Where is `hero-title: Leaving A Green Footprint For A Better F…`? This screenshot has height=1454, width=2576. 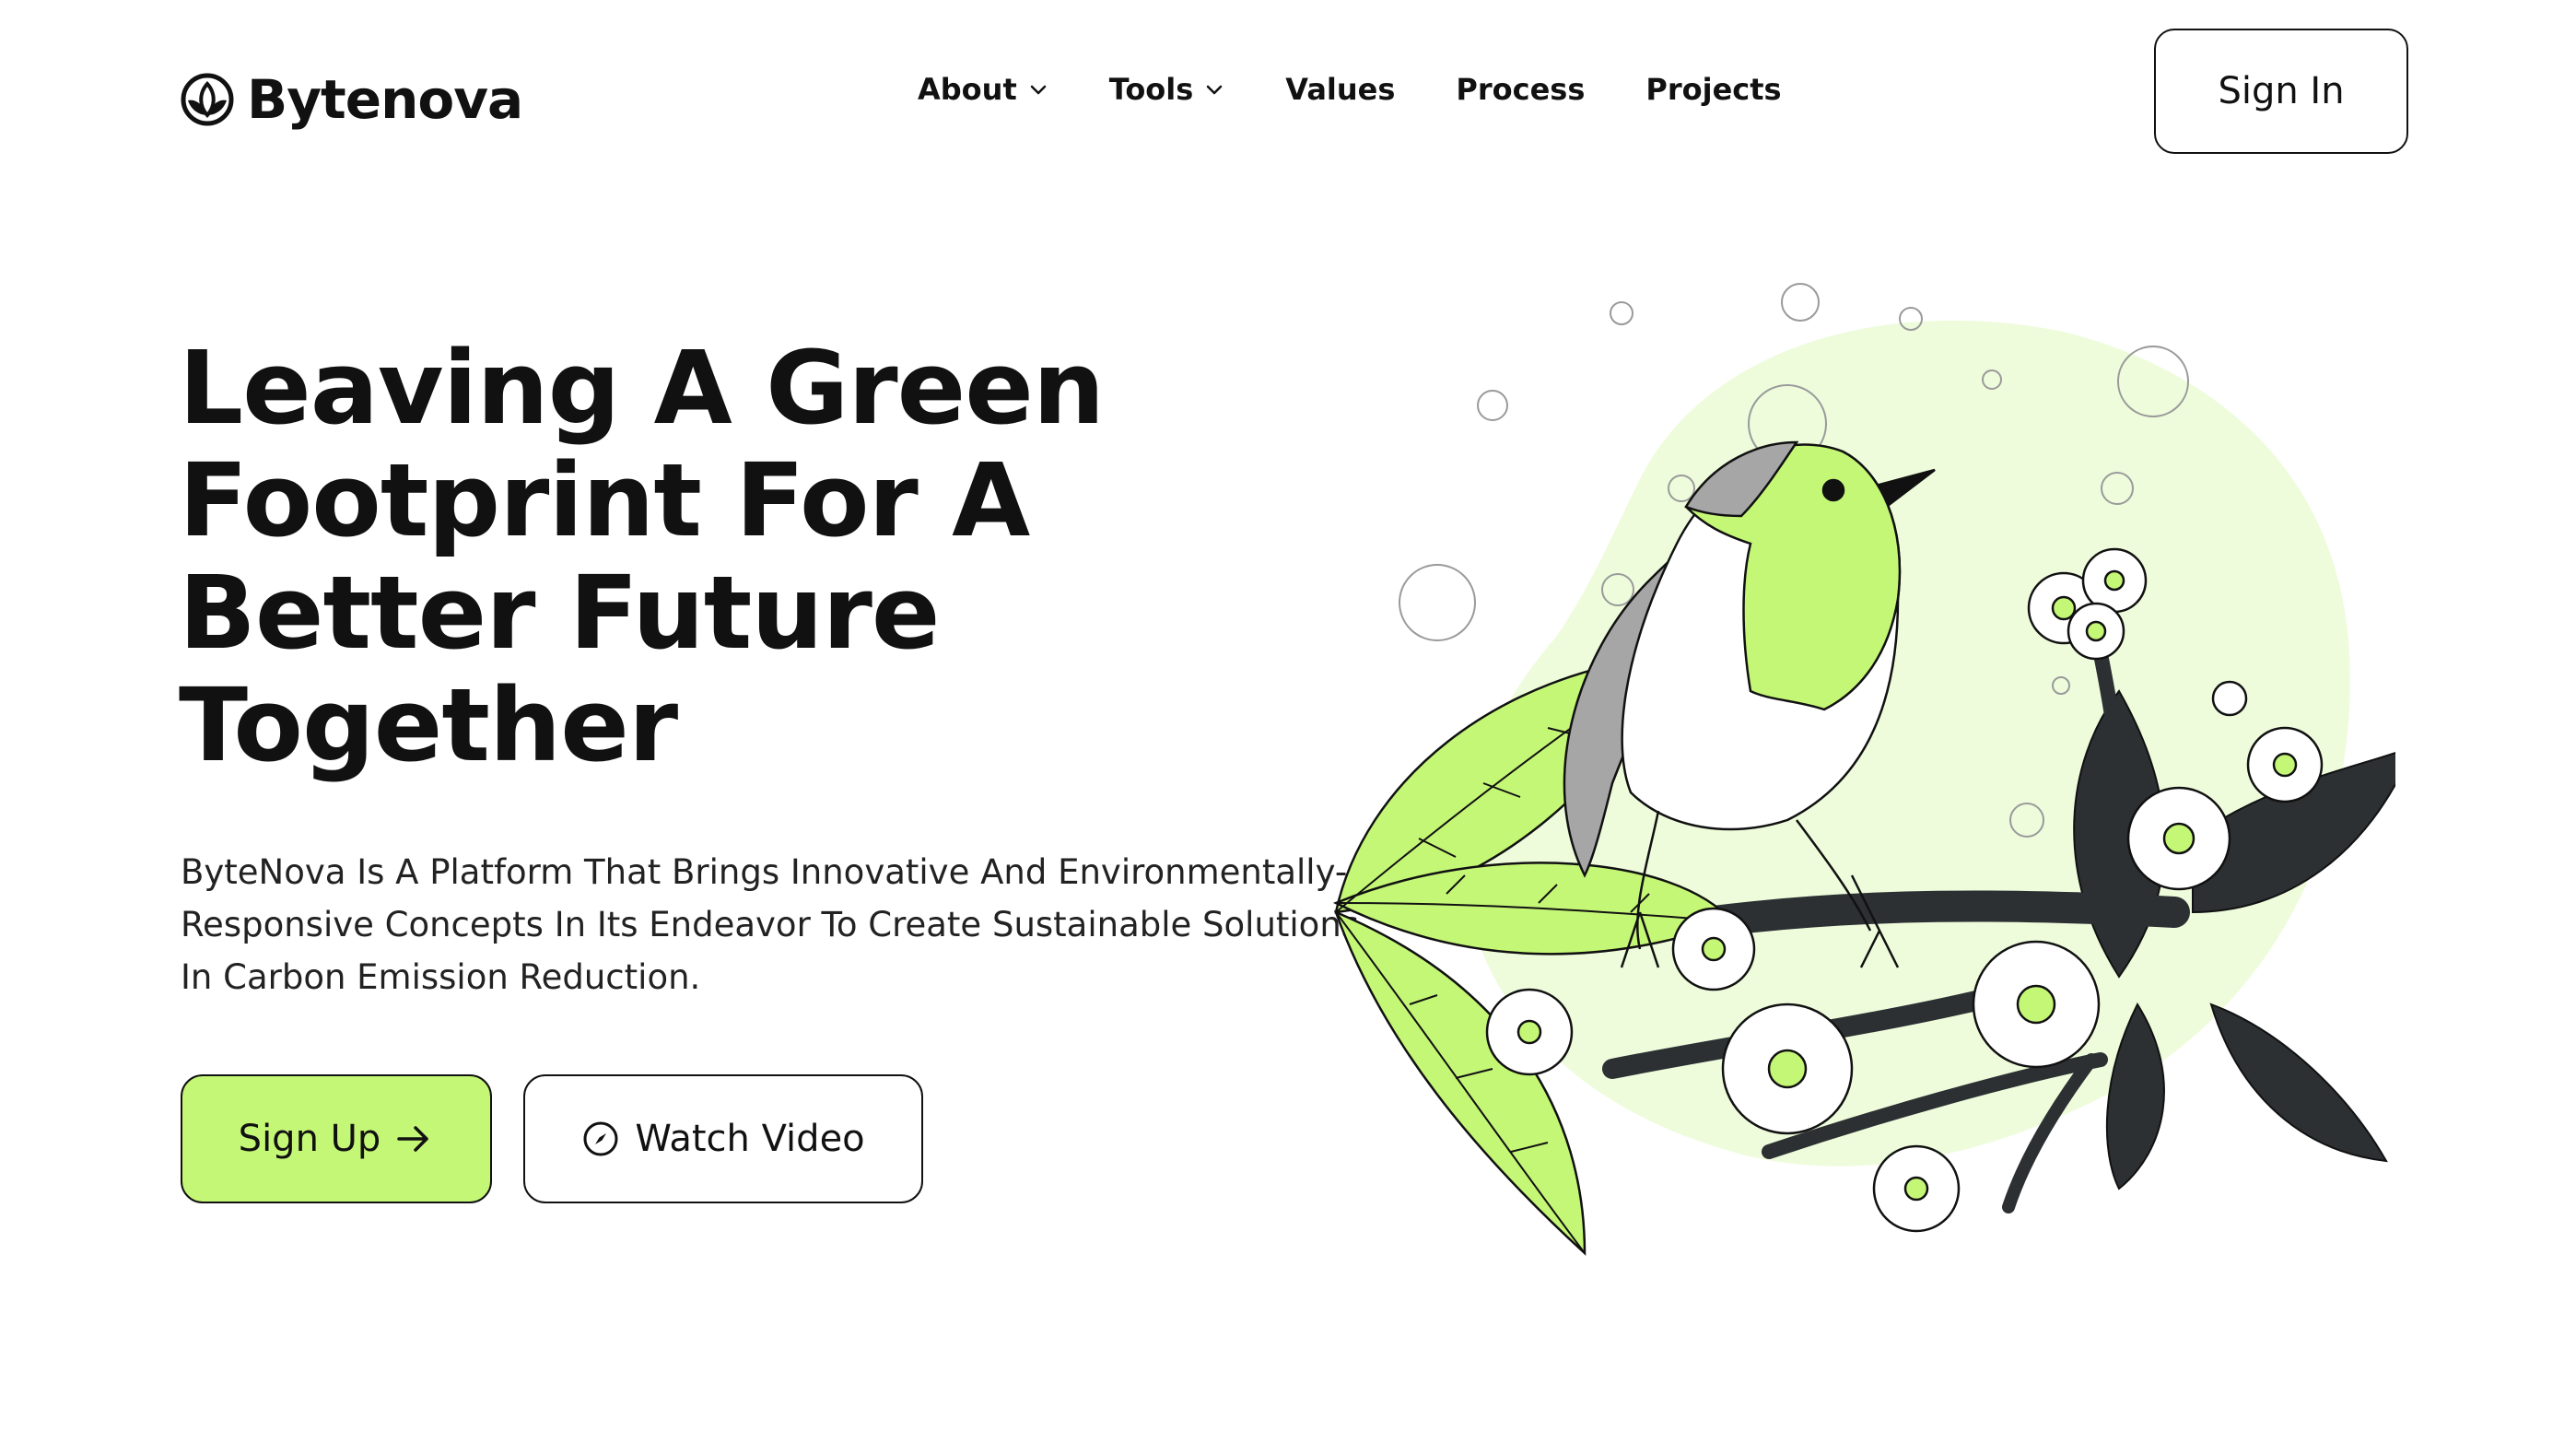 hero-title: Leaving A Green Footprint For A Better F… is located at coordinates (642, 556).